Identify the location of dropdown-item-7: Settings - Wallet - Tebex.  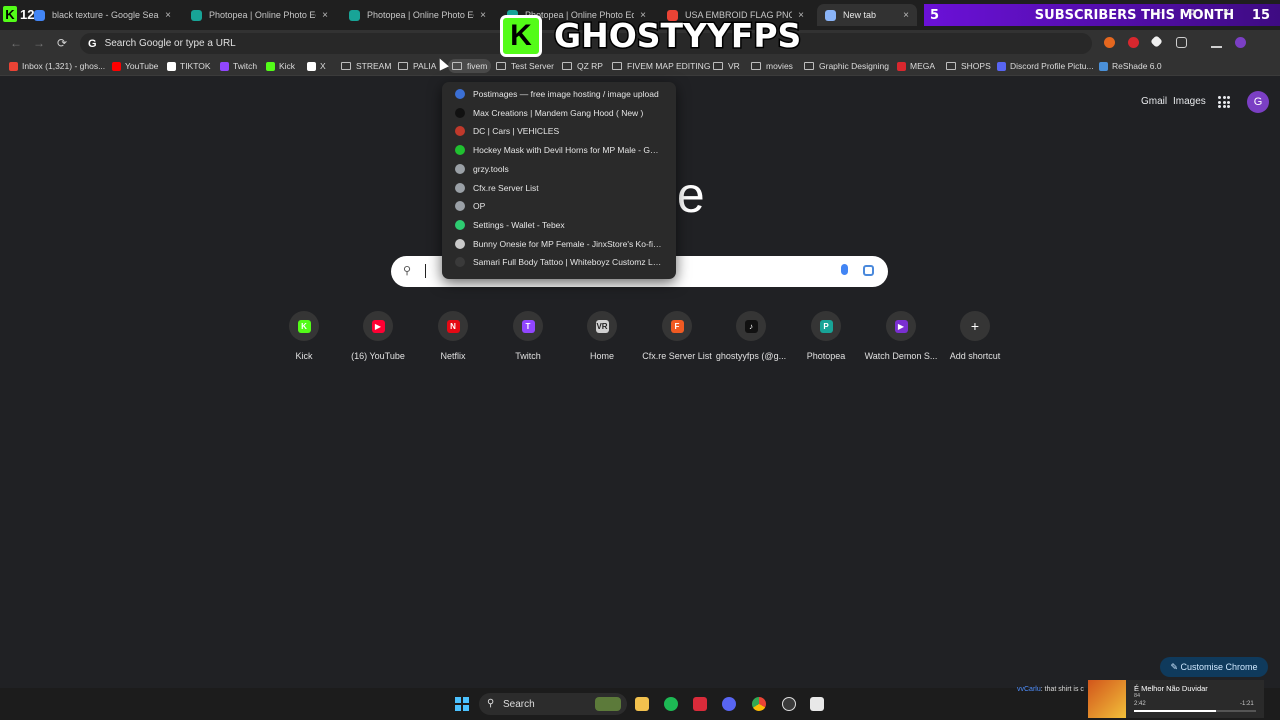
(559, 225).